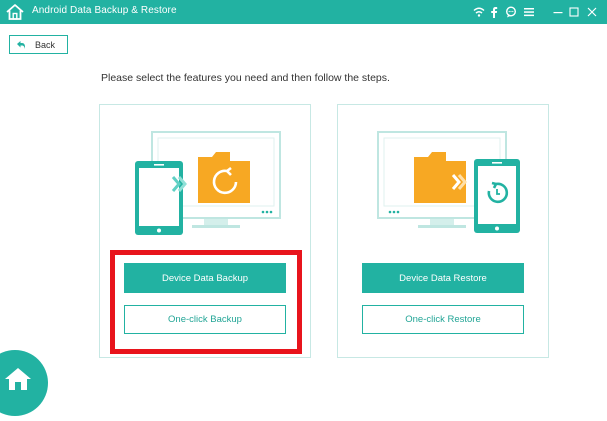  Describe the element at coordinates (45, 44) in the screenshot. I see `back-label: Back` at that location.